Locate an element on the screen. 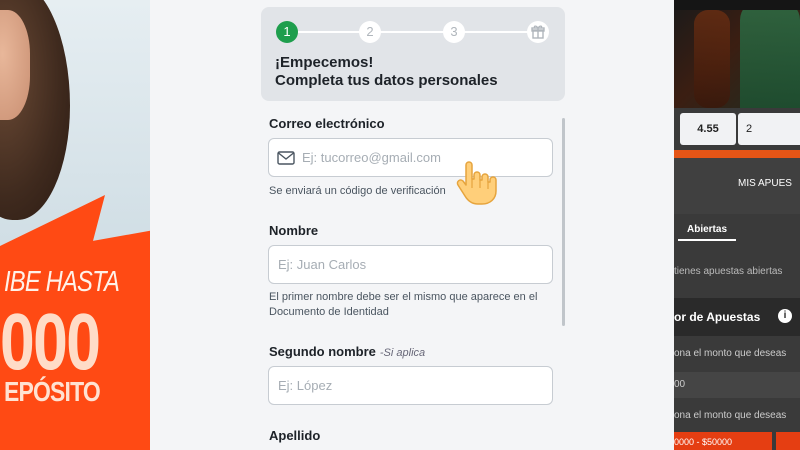  gift-icon is located at coordinates (538, 32).